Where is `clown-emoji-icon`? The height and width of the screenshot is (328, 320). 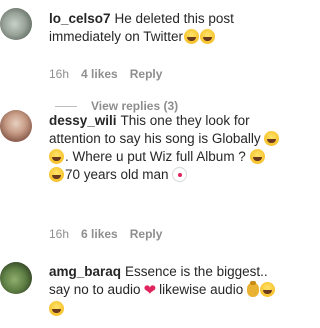 clown-emoji-icon is located at coordinates (180, 174).